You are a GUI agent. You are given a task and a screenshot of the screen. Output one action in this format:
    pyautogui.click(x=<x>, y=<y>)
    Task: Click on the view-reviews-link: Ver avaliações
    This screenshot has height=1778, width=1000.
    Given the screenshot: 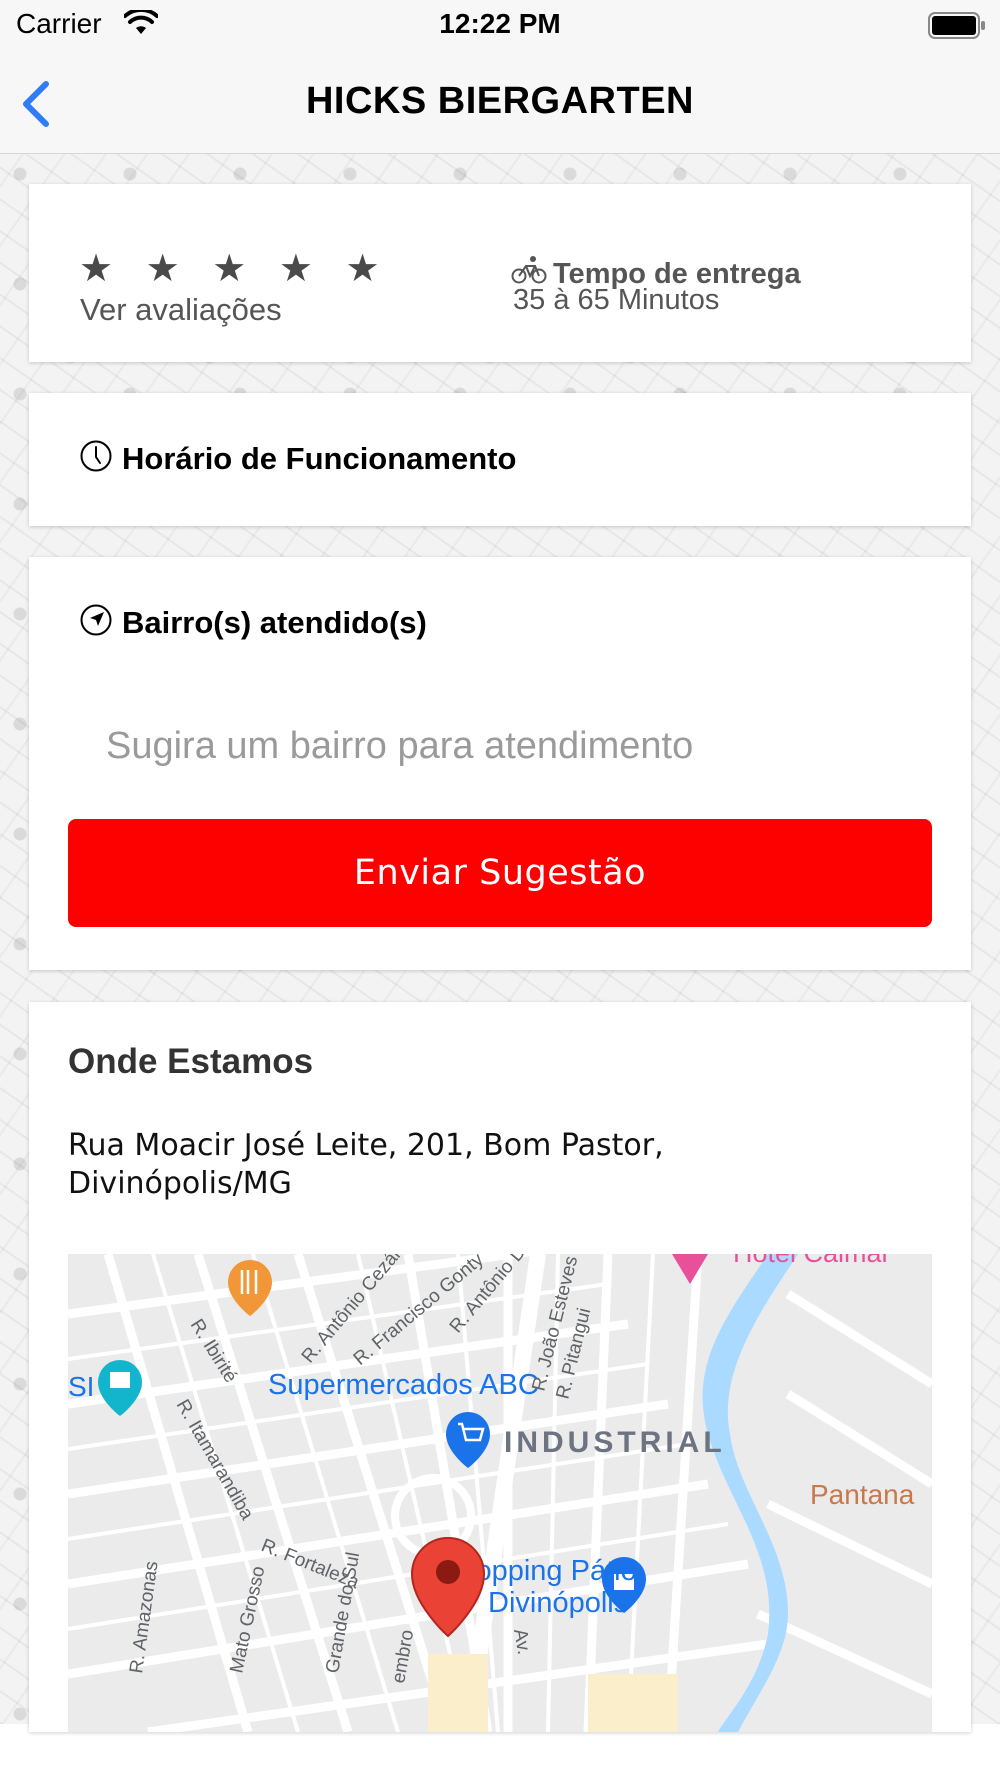 What is the action you would take?
    pyautogui.click(x=181, y=310)
    